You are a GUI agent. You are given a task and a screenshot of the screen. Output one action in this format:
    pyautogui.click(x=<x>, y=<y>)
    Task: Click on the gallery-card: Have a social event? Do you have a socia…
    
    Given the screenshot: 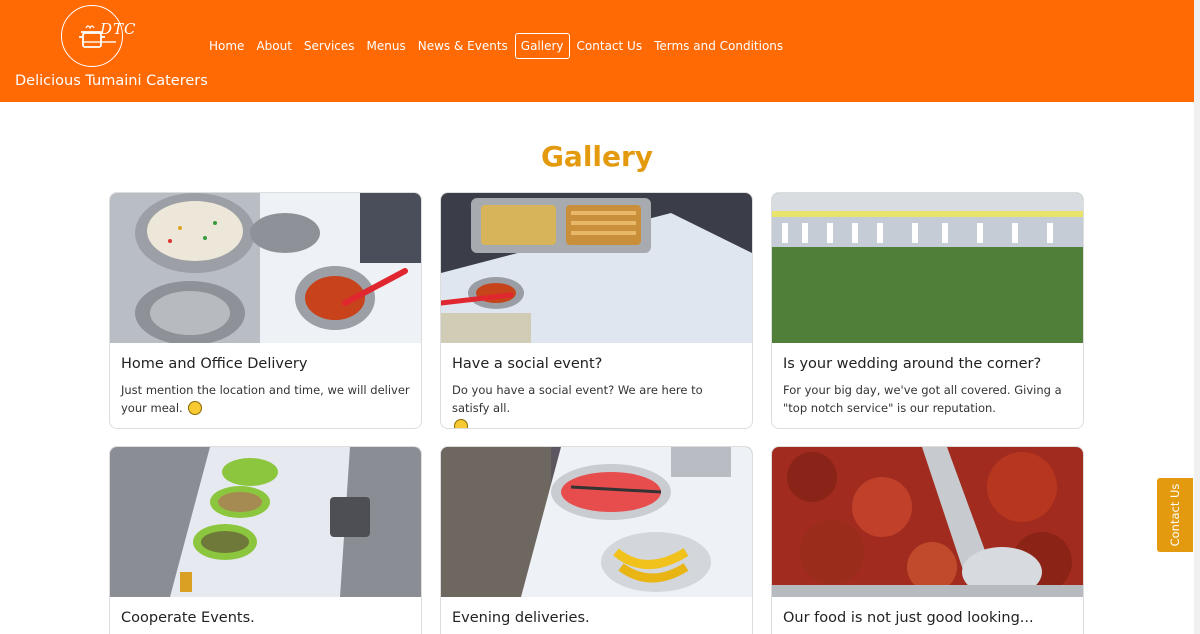 What is the action you would take?
    pyautogui.click(x=596, y=310)
    